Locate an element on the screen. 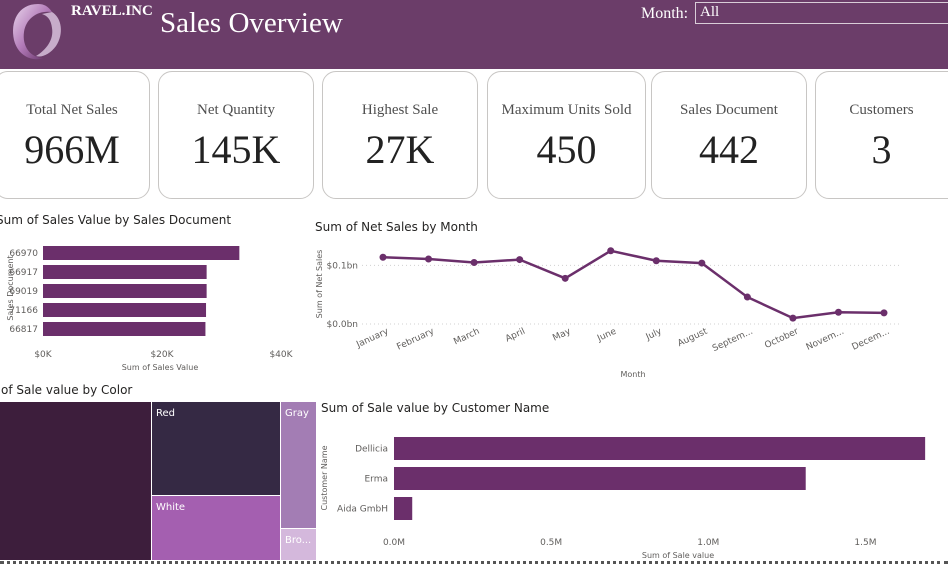 This screenshot has width=948, height=567. kpi-card-sales-document: Sales Document 442 is located at coordinates (729, 135).